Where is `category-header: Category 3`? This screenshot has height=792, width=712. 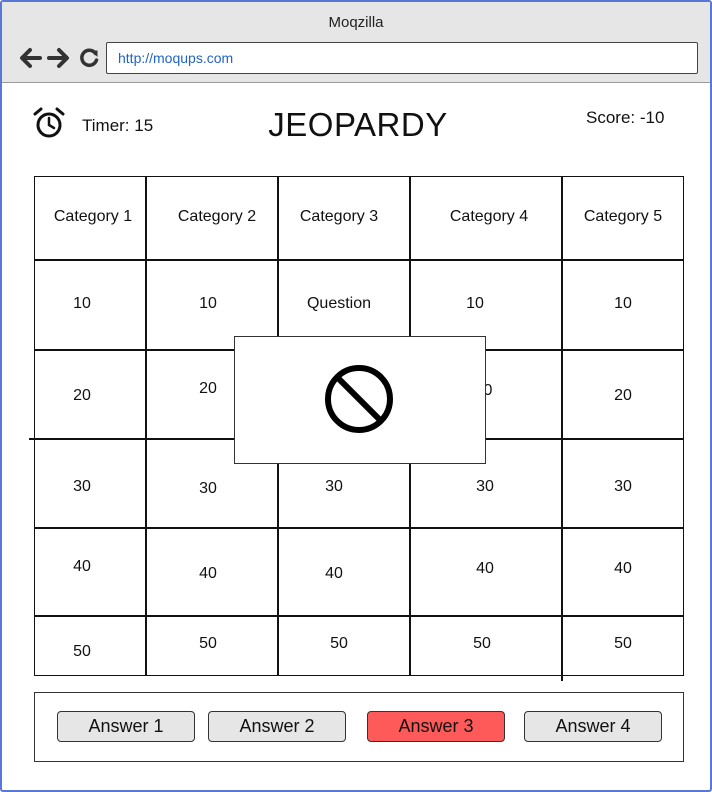 category-header: Category 3 is located at coordinates (339, 216).